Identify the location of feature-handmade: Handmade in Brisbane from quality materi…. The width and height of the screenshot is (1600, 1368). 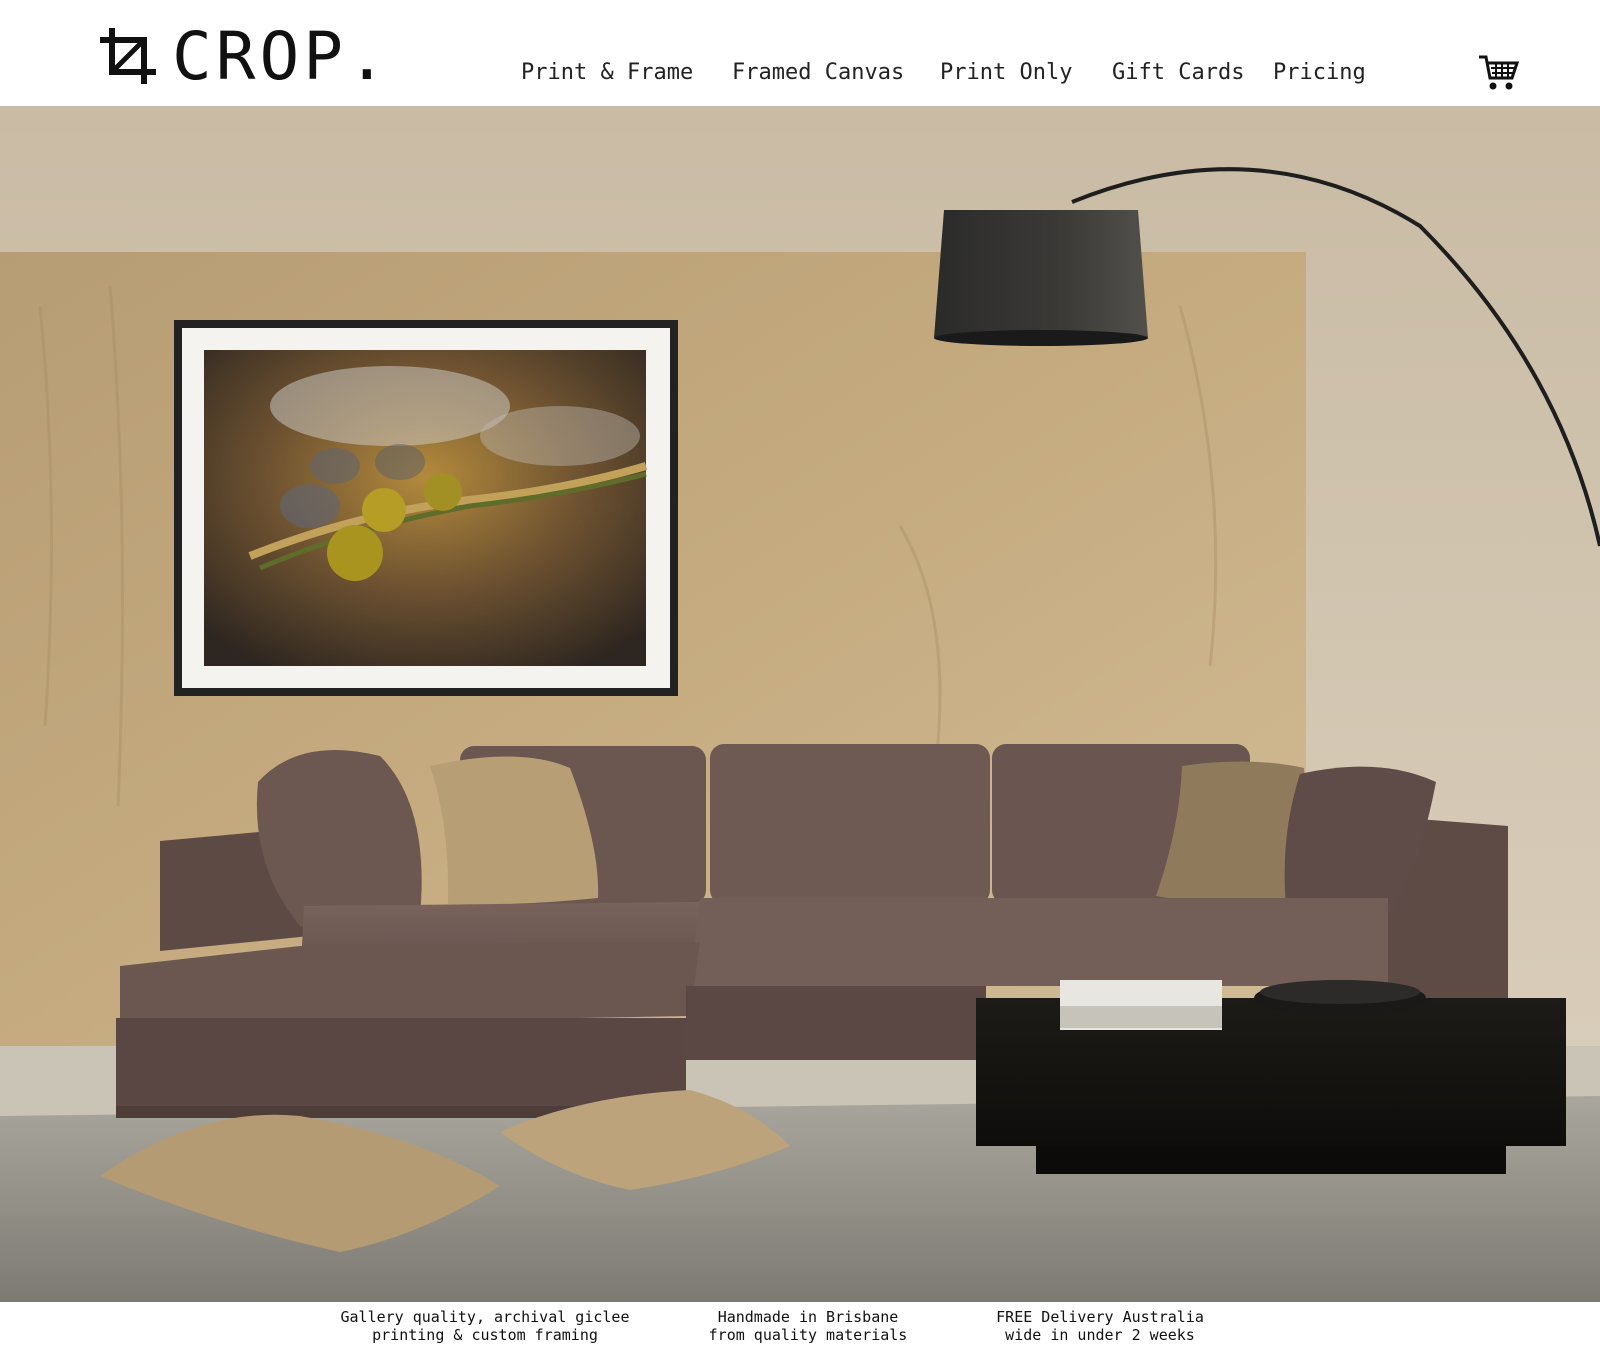
(808, 1326).